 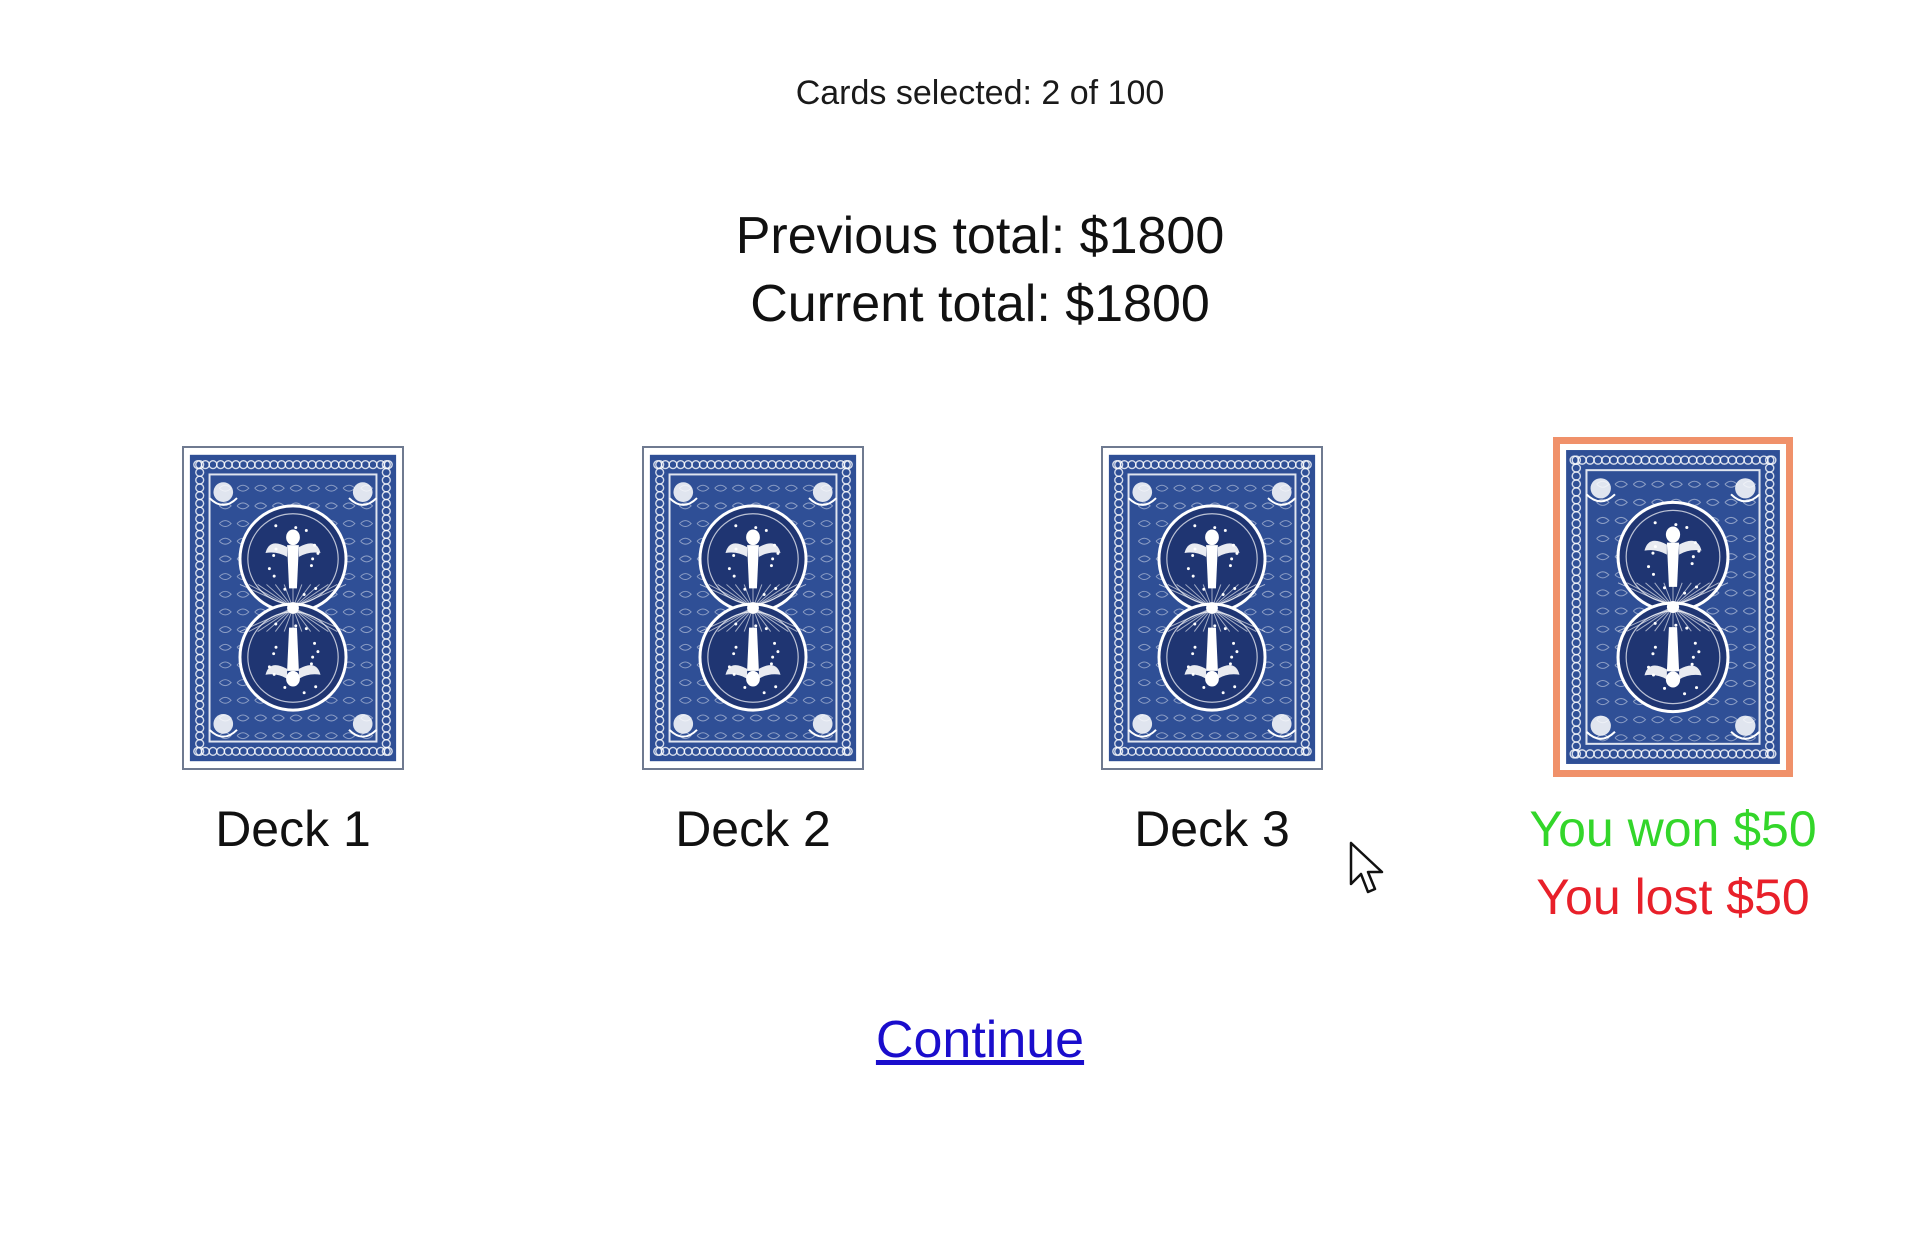 What do you see at coordinates (1673, 829) in the screenshot?
I see `win-message: You won $50` at bounding box center [1673, 829].